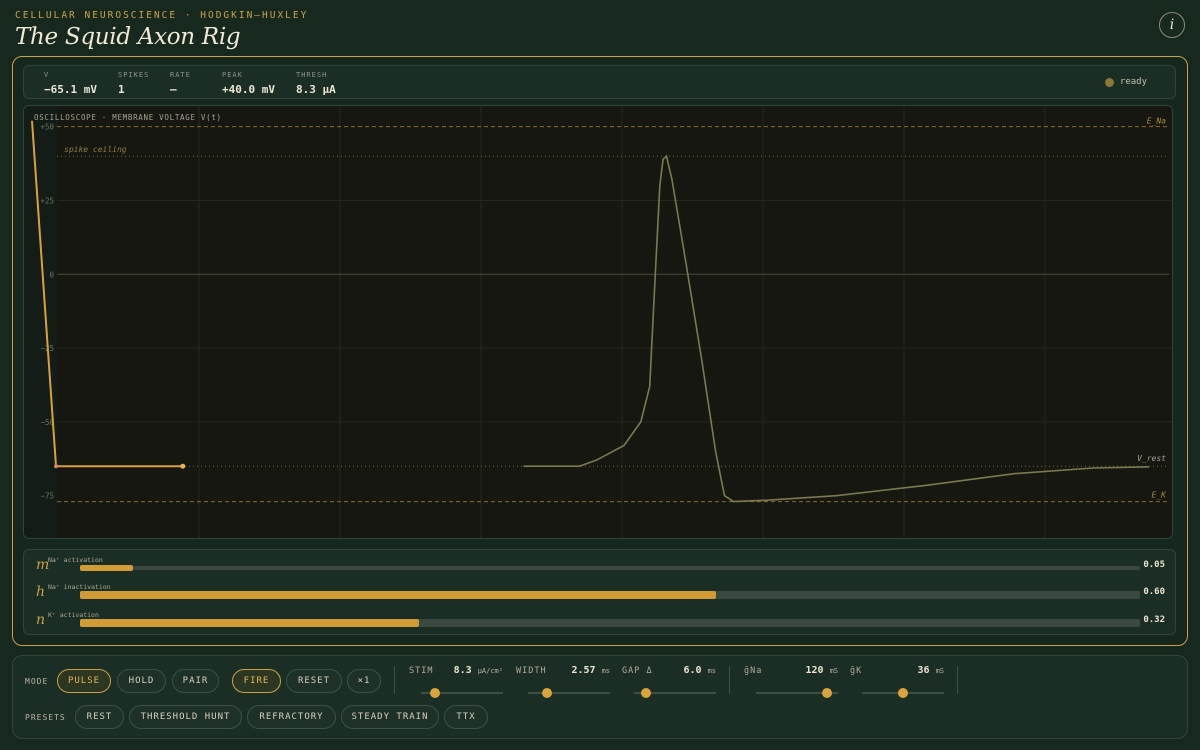 The height and width of the screenshot is (750, 1200). Describe the element at coordinates (490, 671) in the screenshot. I see `slider-unit: µA/cm²` at that location.